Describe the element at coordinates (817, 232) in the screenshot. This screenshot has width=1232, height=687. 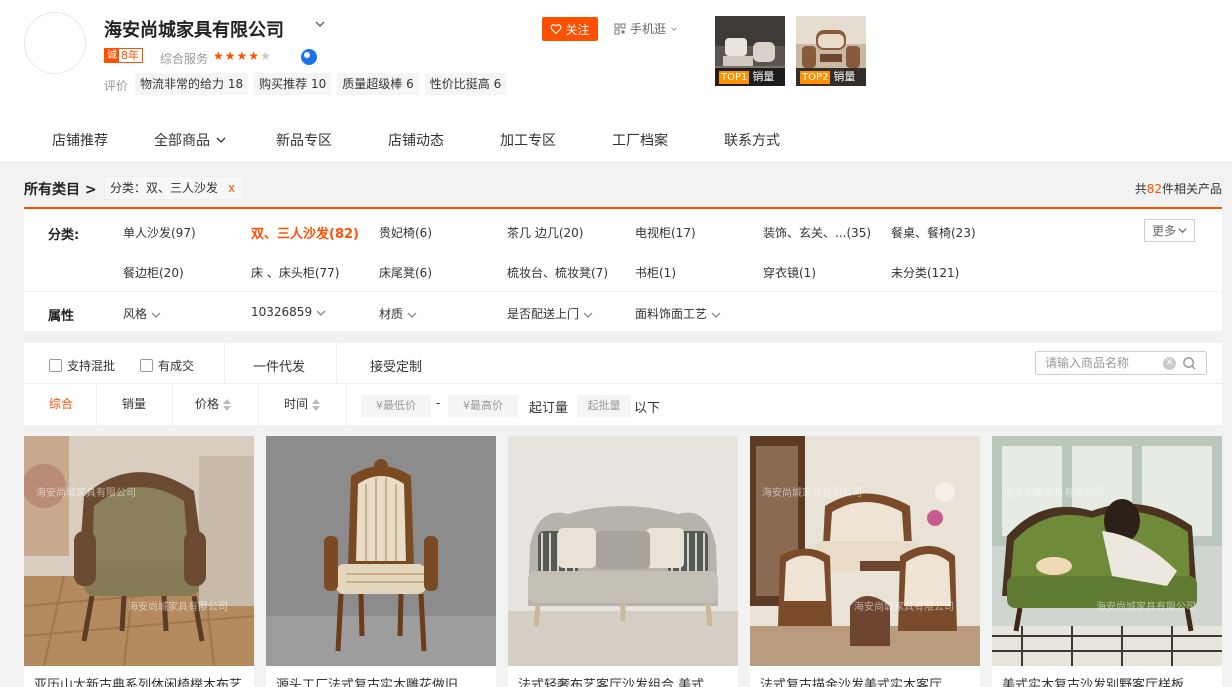
I see `category-item: 装饰、玄关、...(35)` at that location.